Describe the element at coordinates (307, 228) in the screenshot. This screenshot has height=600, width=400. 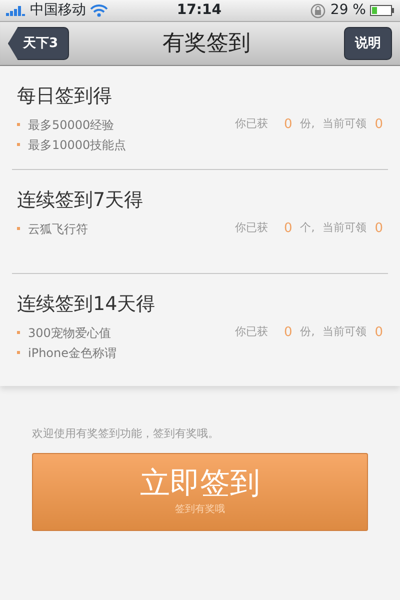
I see `stat-label: 个,` at that location.